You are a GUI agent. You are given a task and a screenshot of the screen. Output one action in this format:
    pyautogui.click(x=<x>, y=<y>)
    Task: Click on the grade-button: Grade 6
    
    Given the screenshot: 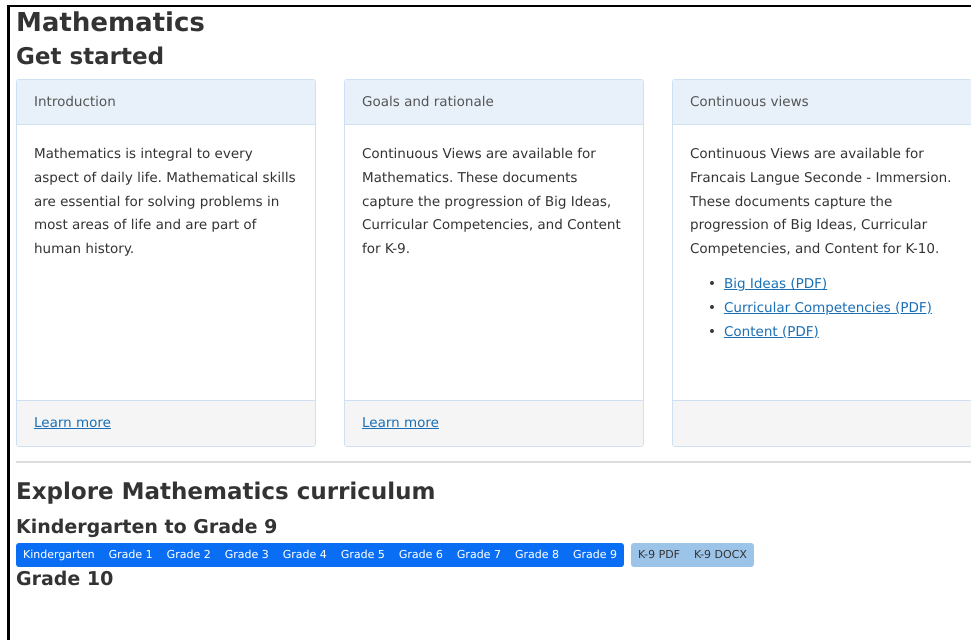 What is the action you would take?
    pyautogui.click(x=421, y=555)
    